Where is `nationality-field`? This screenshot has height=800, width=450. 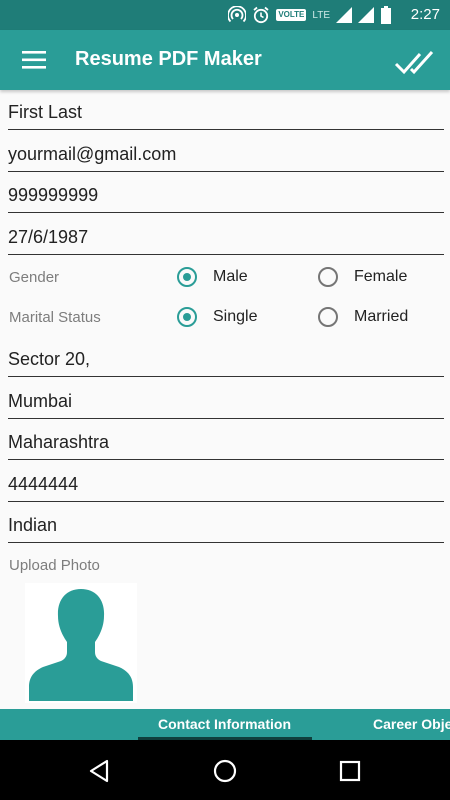 nationality-field is located at coordinates (226, 526).